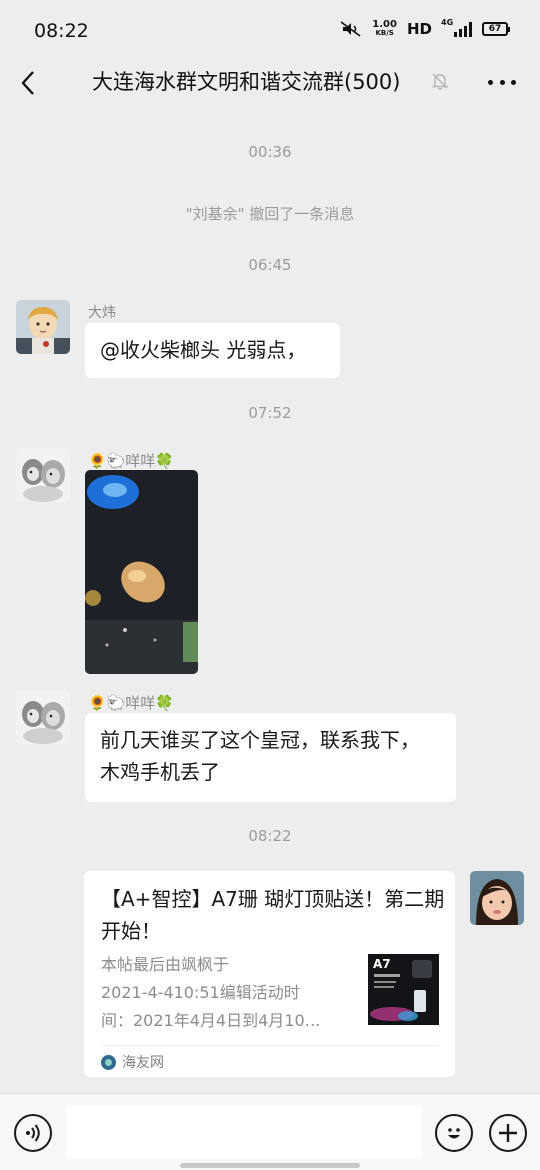 This screenshot has width=540, height=1170. I want to click on input-bar, so click(270, 1131).